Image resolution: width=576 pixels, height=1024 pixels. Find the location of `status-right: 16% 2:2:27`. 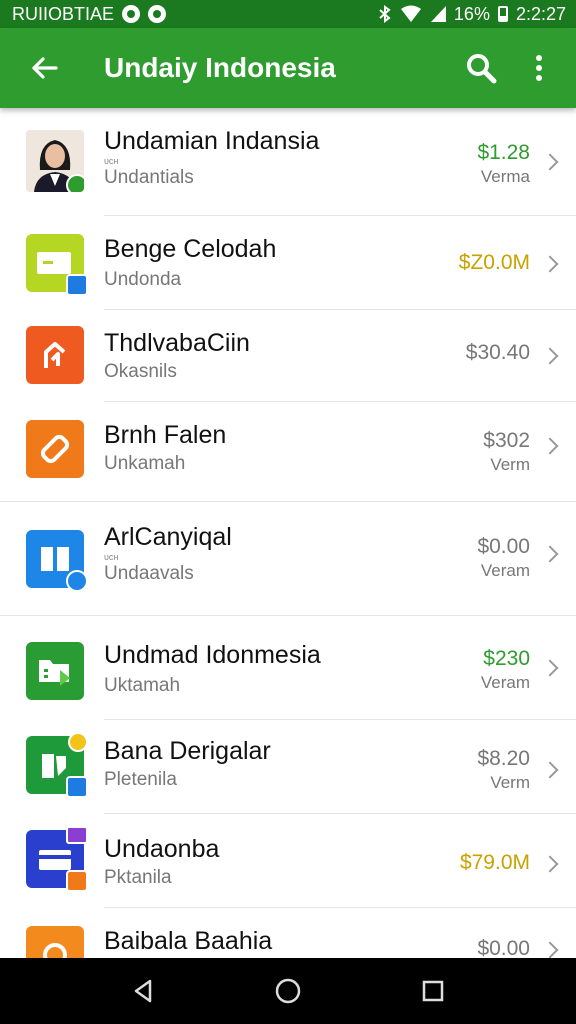

status-right: 16% 2:2:27 is located at coordinates (472, 14).